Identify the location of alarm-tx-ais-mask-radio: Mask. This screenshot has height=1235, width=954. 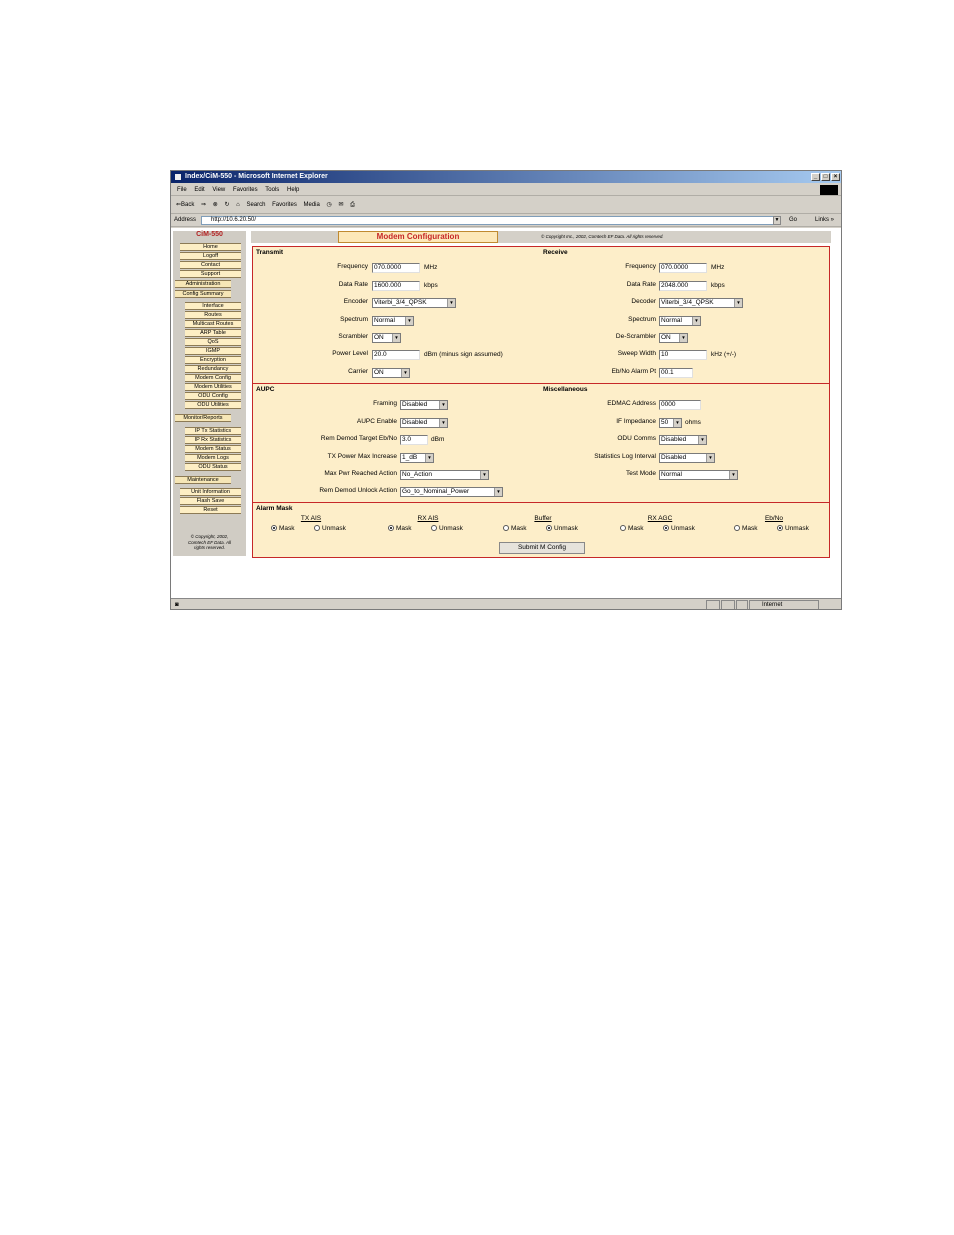
(283, 528).